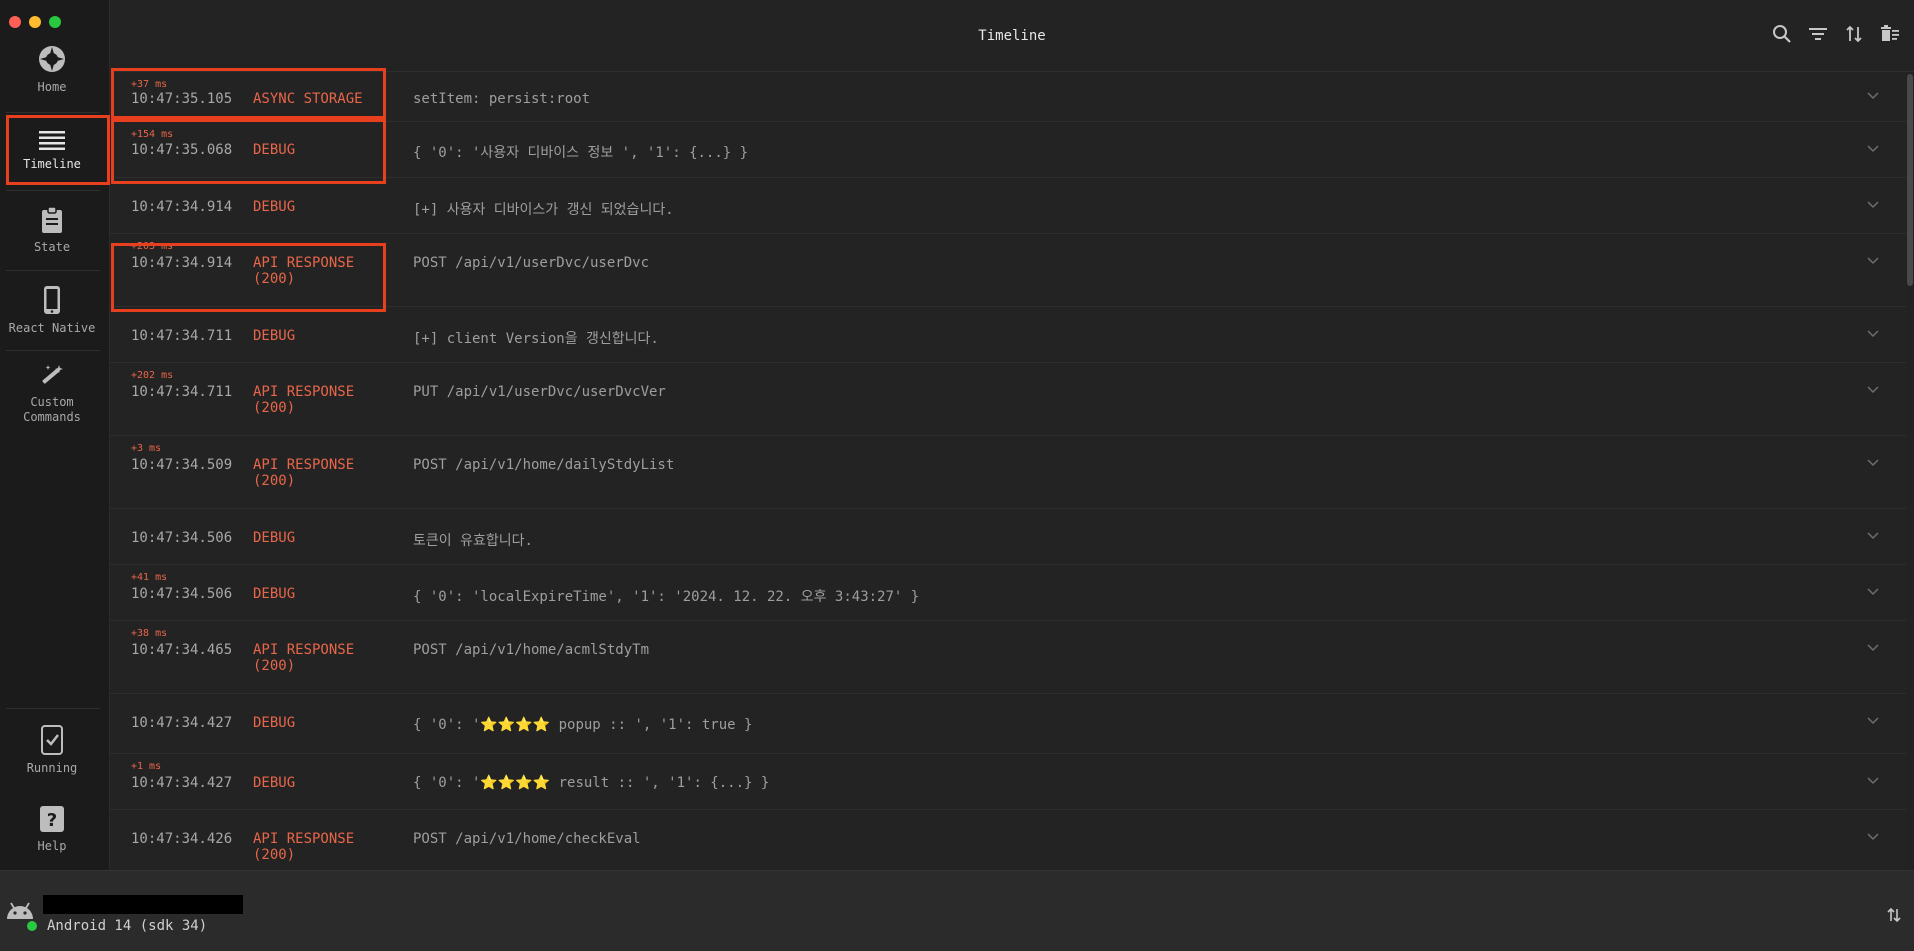 Image resolution: width=1914 pixels, height=951 pixels. I want to click on clipboard-icon, so click(52, 219).